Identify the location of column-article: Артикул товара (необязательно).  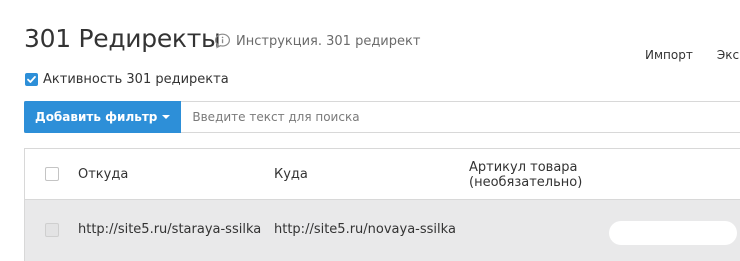
(539, 175).